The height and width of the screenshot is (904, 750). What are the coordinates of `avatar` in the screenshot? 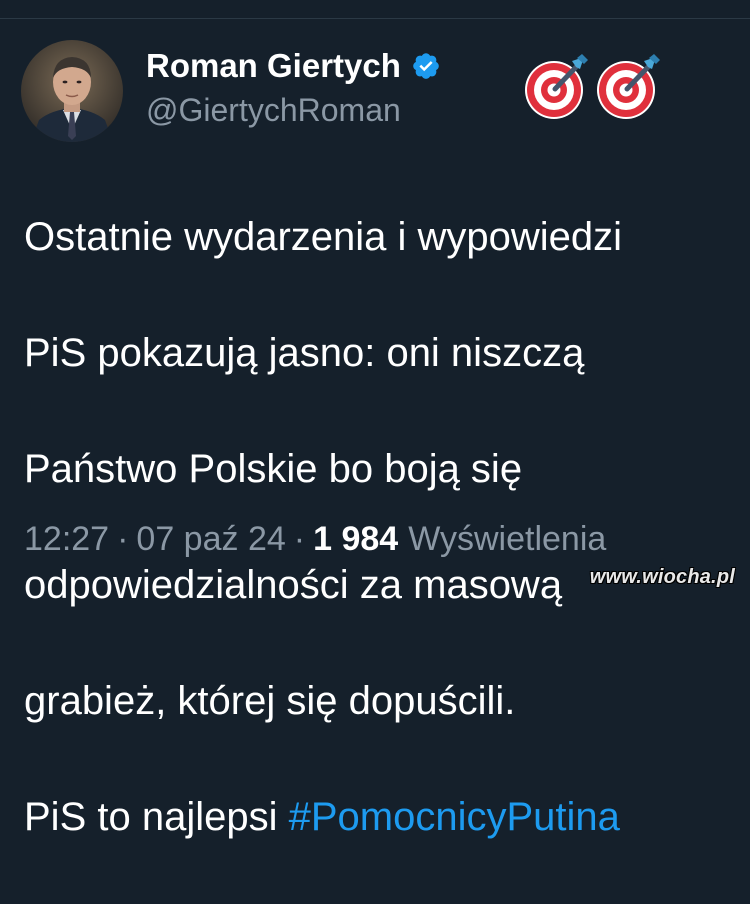 It's located at (72, 91).